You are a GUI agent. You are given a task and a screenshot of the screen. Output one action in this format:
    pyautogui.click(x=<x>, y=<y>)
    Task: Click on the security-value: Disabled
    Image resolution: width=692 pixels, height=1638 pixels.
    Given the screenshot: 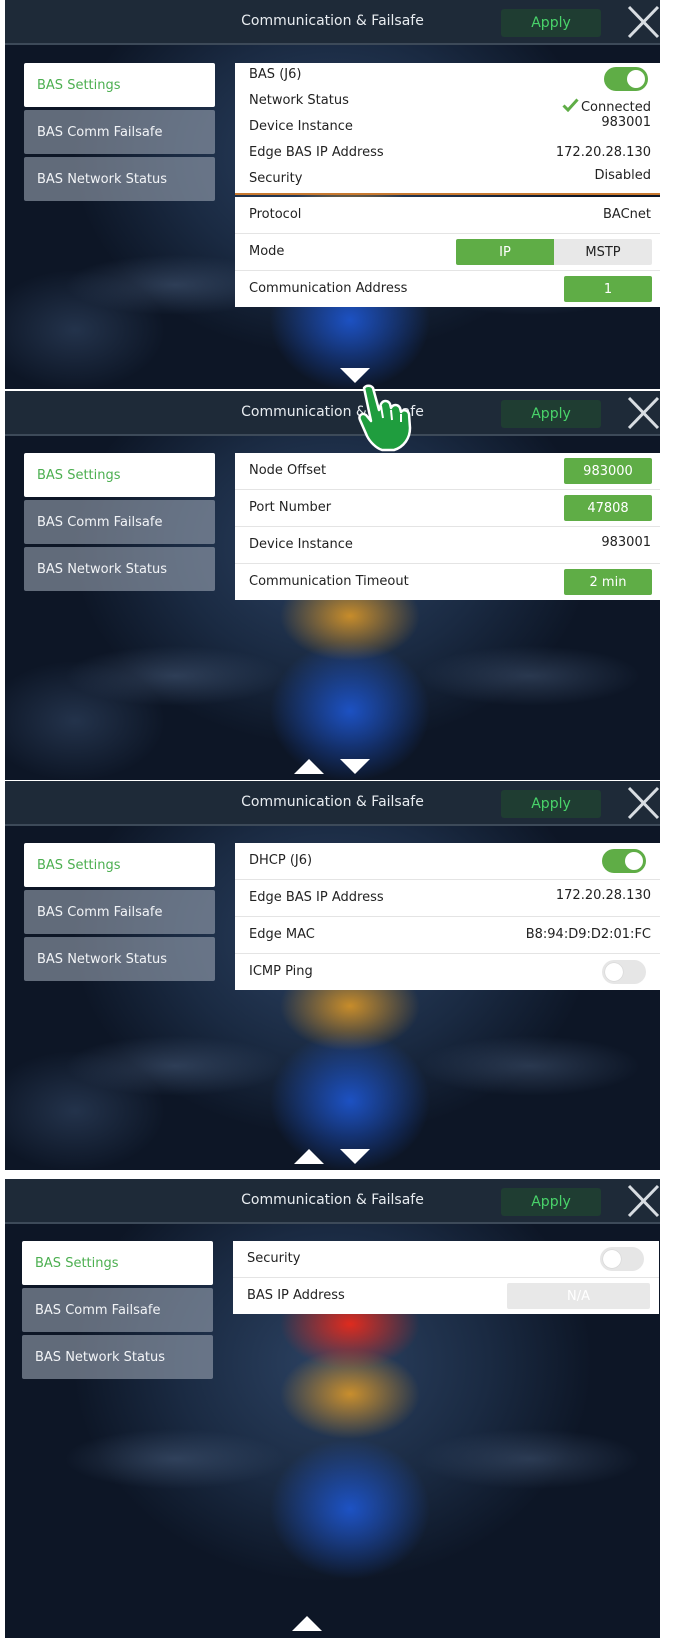 What is the action you would take?
    pyautogui.click(x=622, y=175)
    